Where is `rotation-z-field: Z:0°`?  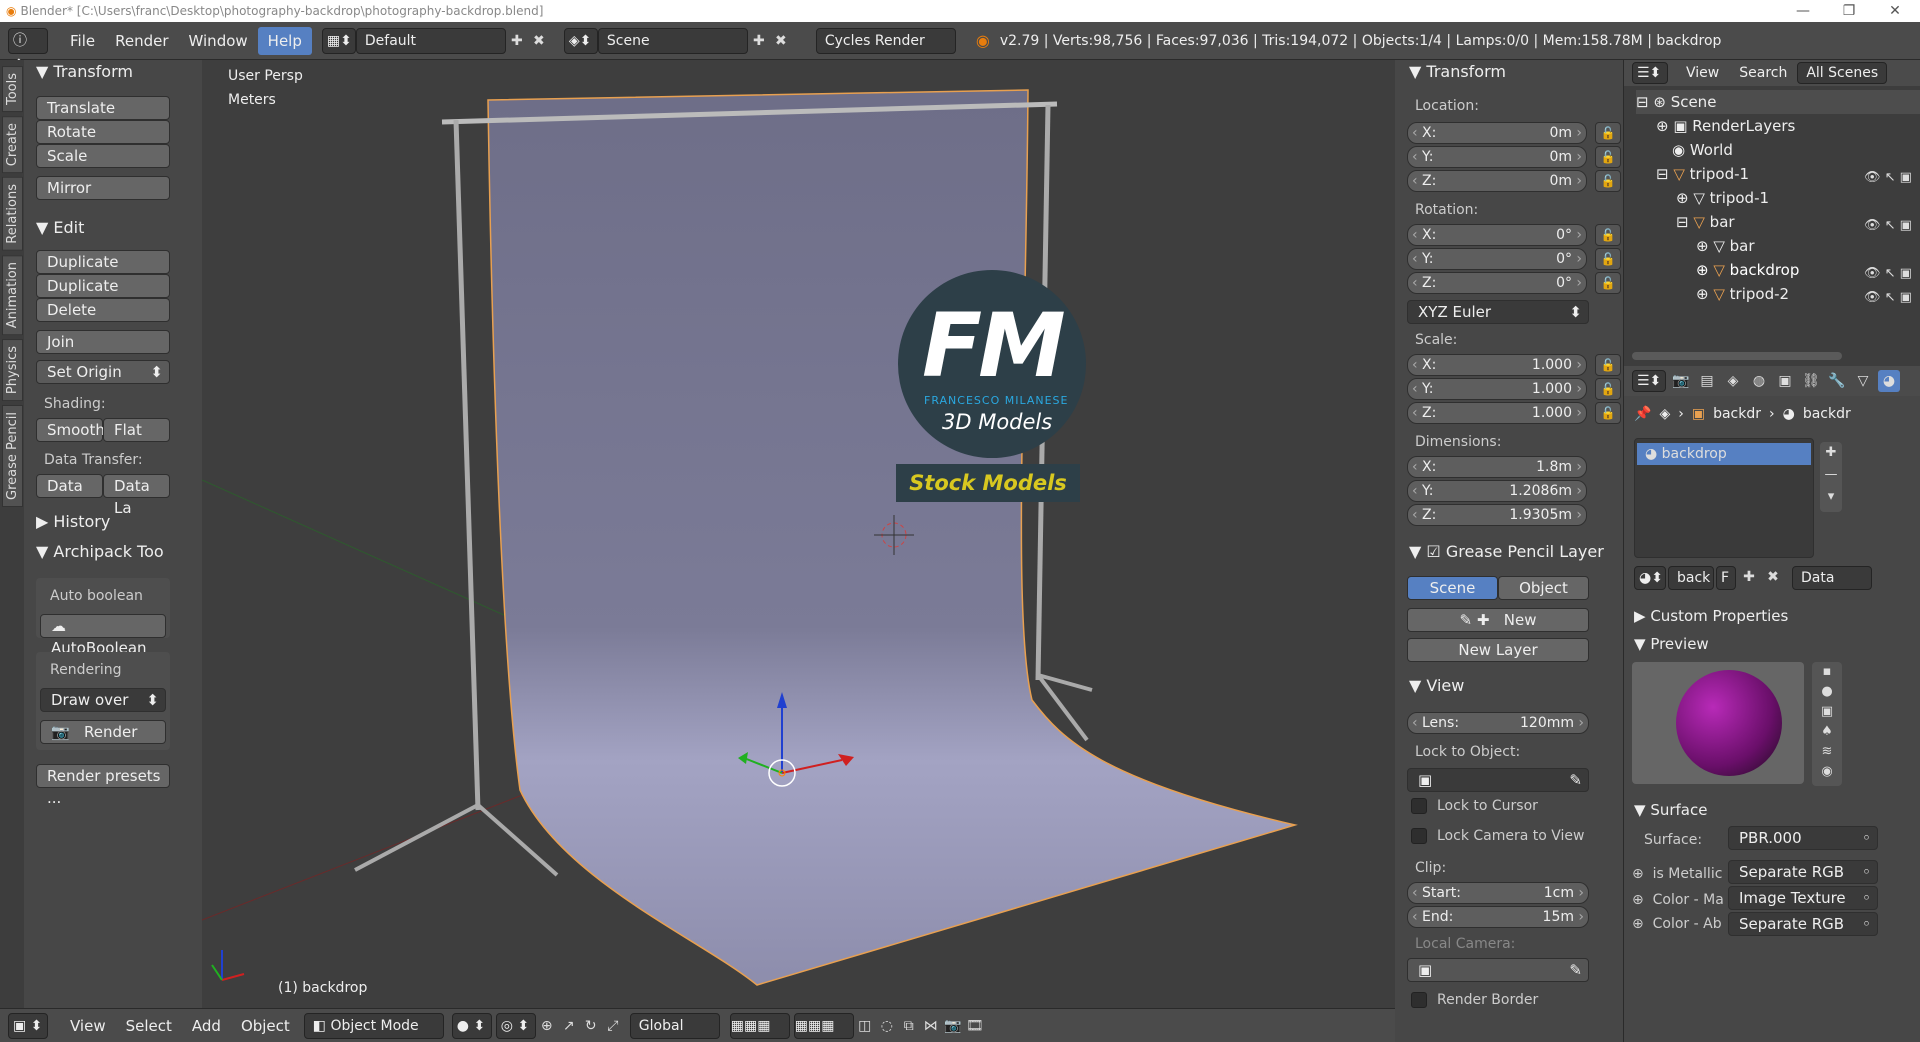 rotation-z-field: Z:0° is located at coordinates (1497, 283).